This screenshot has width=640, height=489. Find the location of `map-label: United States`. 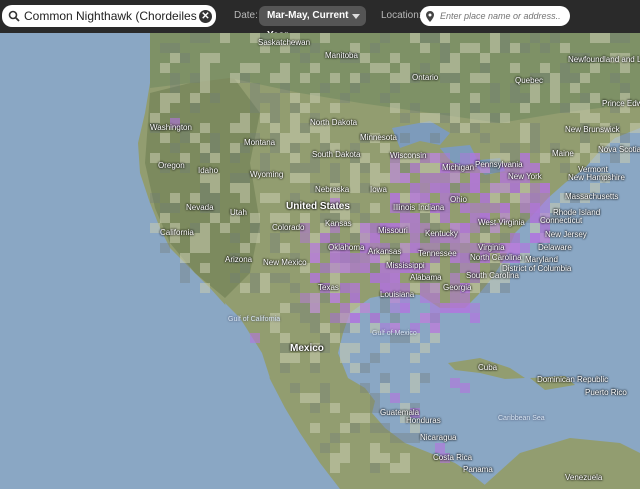

map-label: United States is located at coordinates (318, 206).